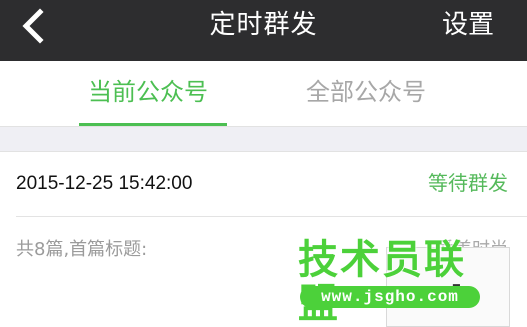 The width and height of the screenshot is (527, 327). Describe the element at coordinates (448, 287) in the screenshot. I see `article-thumbnail: ▚` at that location.